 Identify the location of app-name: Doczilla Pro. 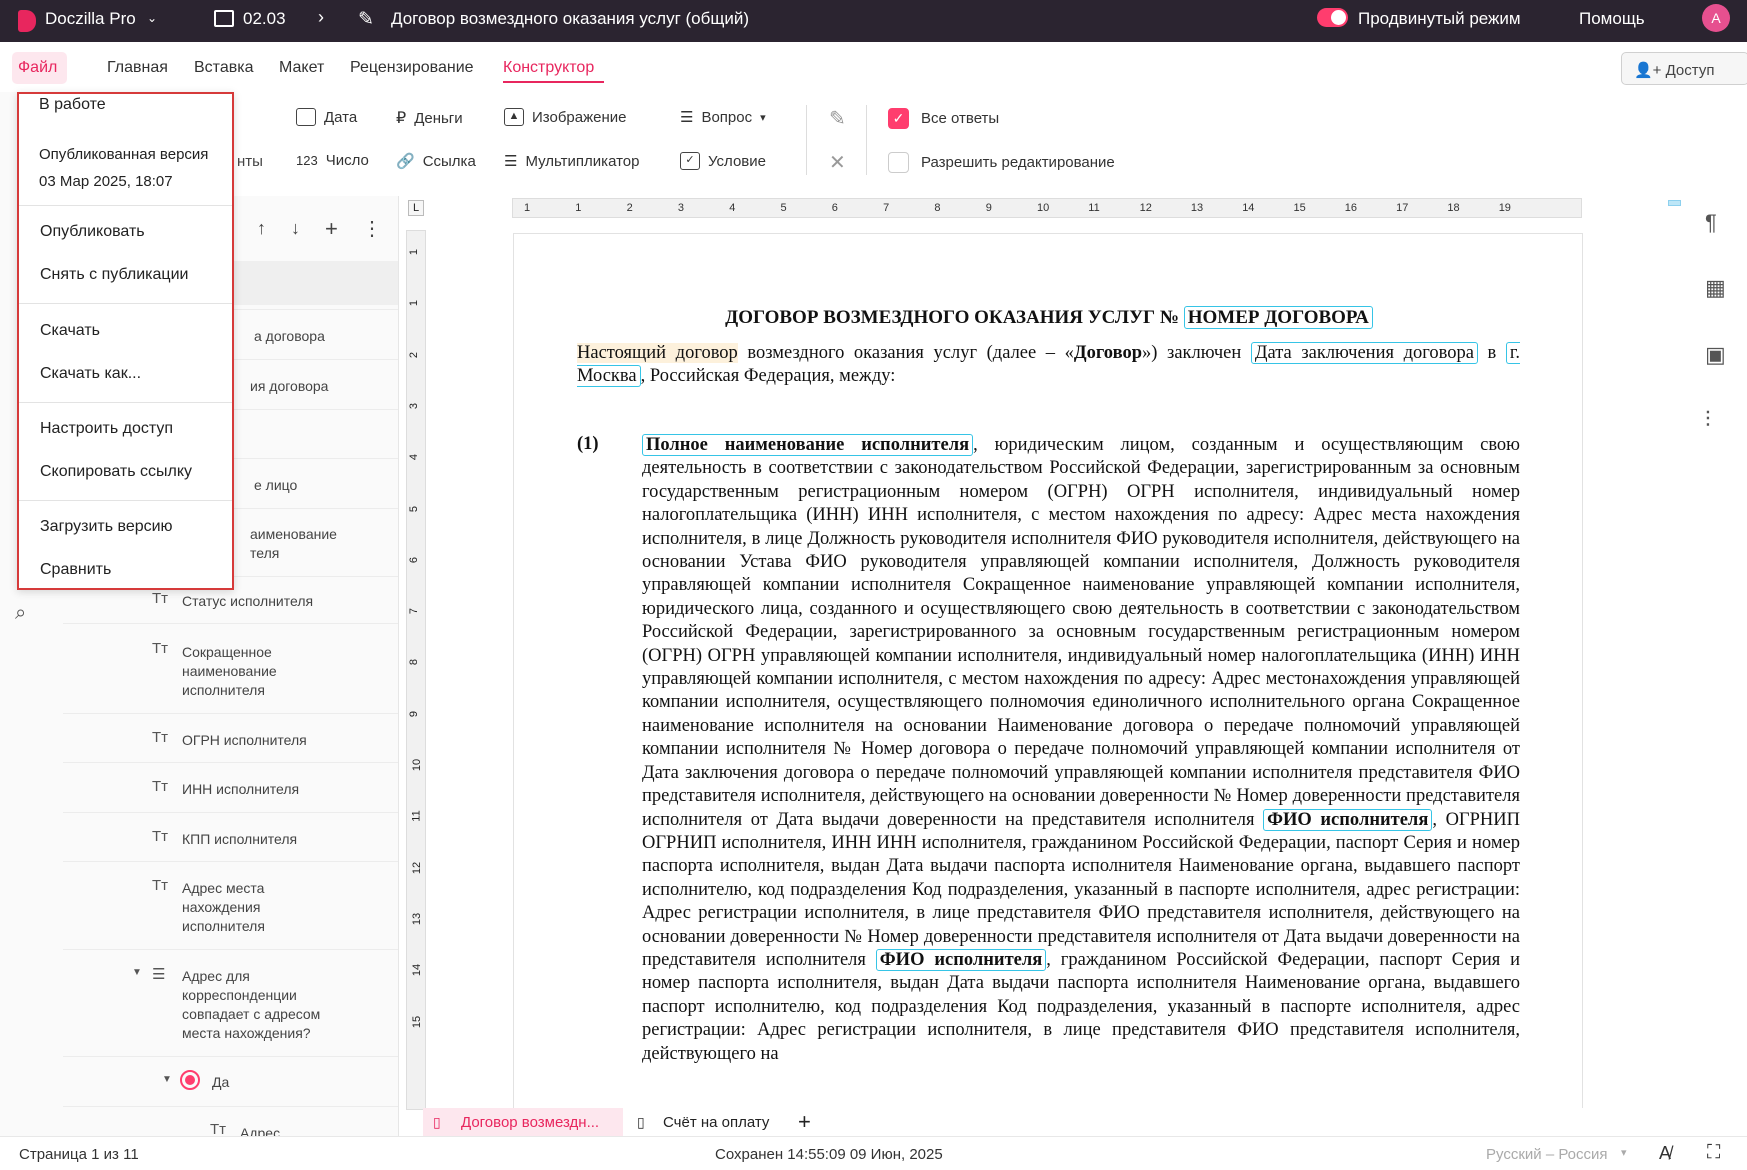
(90, 19).